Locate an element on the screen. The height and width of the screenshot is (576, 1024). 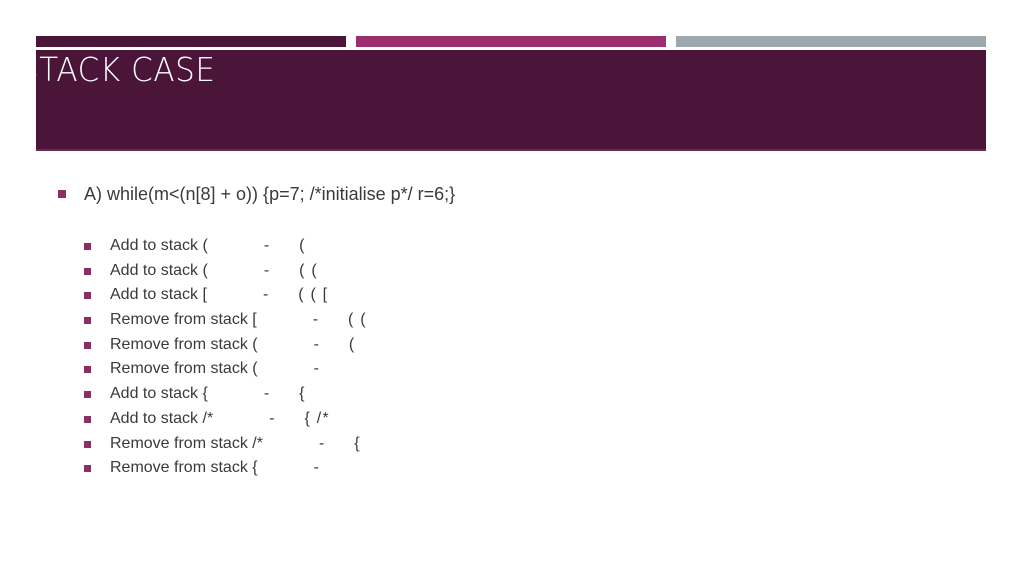
list-item: Add to stack ( - ( is located at coordinates (512, 246).